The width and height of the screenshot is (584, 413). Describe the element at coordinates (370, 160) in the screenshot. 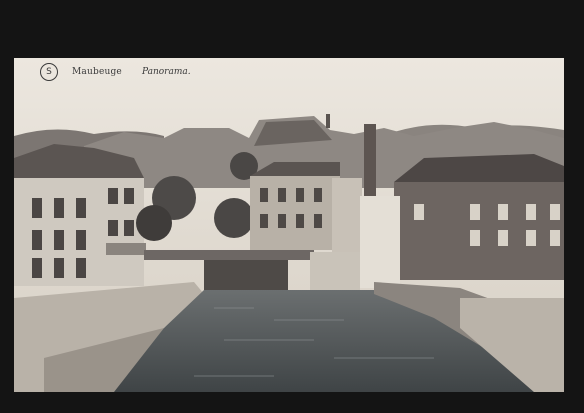

I see `factory-chimney` at that location.